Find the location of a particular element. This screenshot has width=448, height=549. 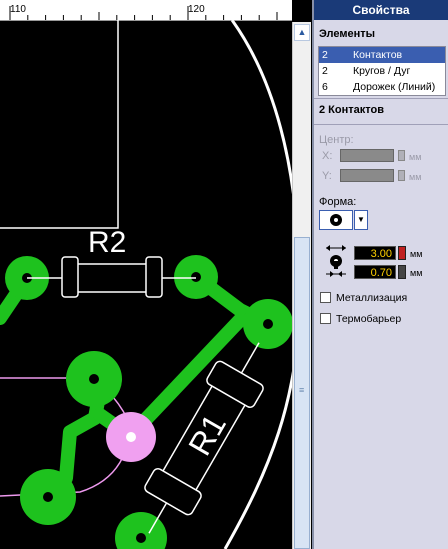

scroll-thumb: ≡ is located at coordinates (302, 393).